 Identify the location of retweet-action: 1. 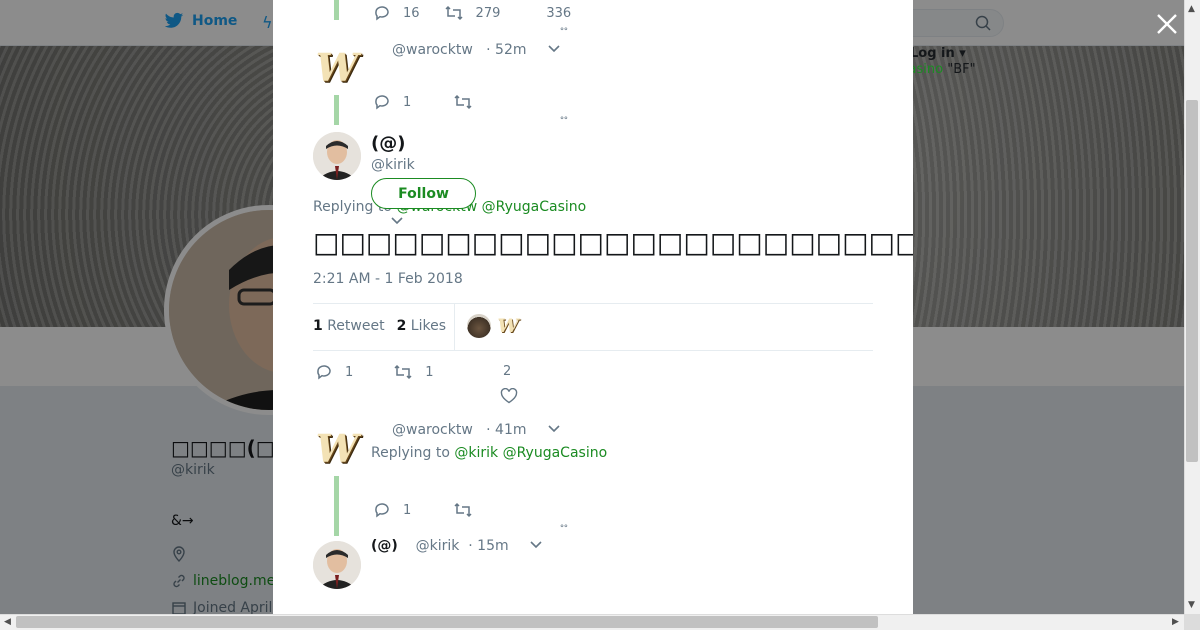
(413, 372).